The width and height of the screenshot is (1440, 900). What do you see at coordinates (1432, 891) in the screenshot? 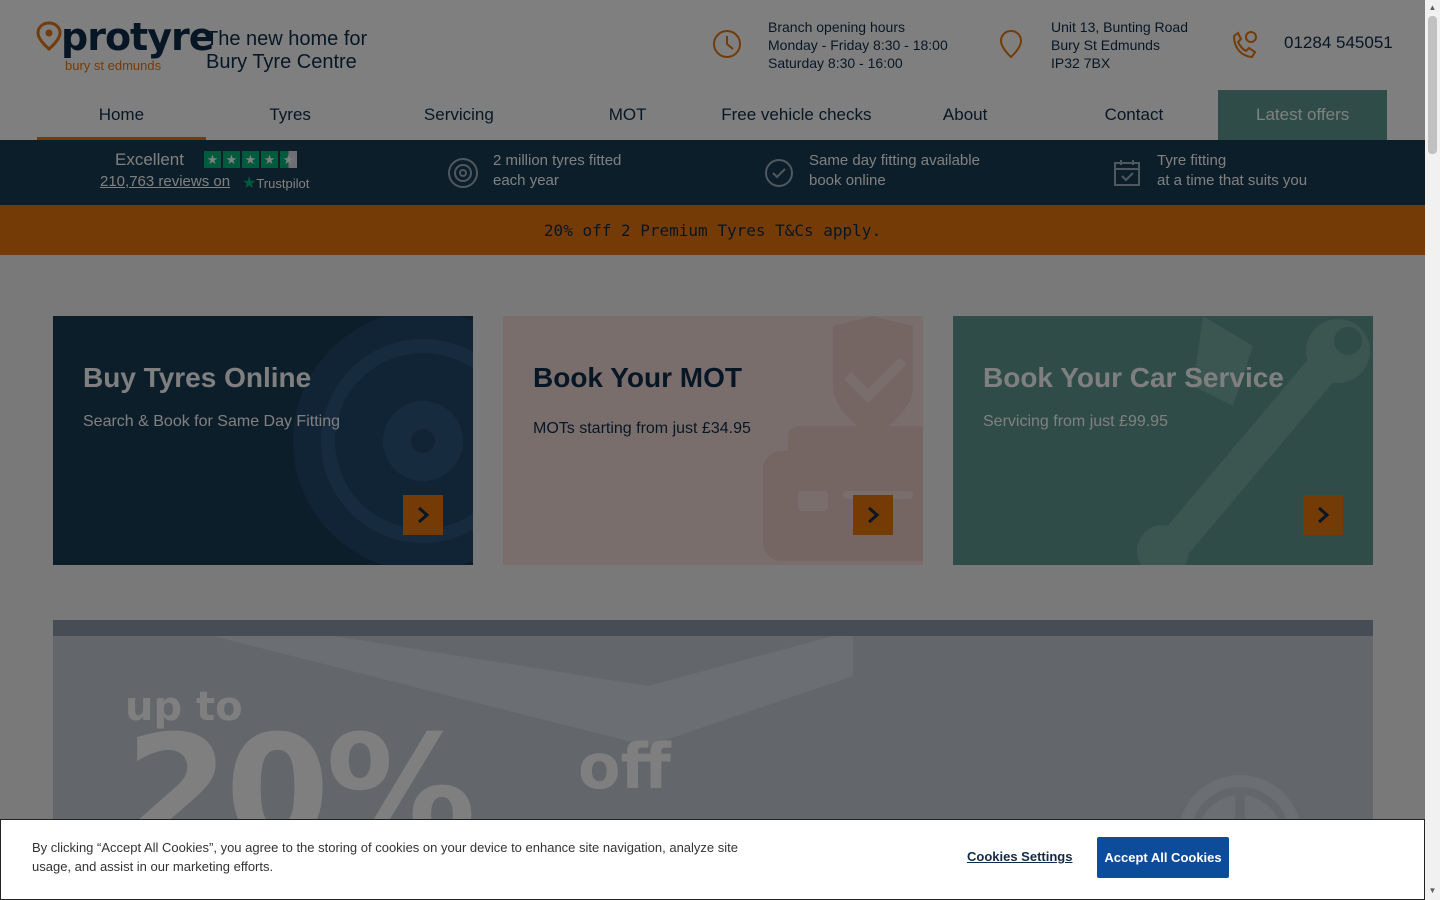
I see `scroll-down-arrow-icon: ▼` at bounding box center [1432, 891].